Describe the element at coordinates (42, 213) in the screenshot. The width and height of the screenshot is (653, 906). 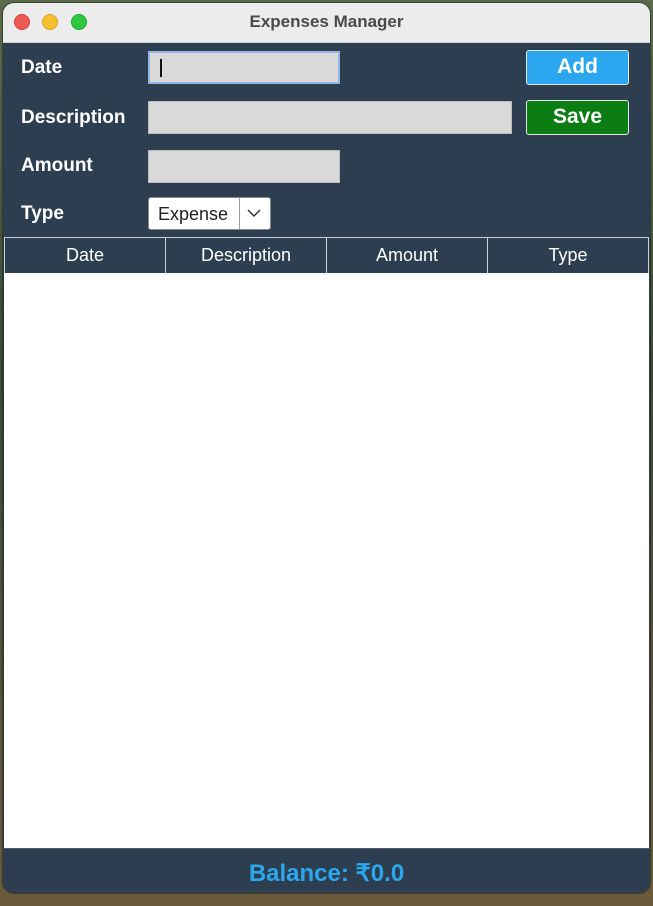
I see `type-label: Type` at that location.